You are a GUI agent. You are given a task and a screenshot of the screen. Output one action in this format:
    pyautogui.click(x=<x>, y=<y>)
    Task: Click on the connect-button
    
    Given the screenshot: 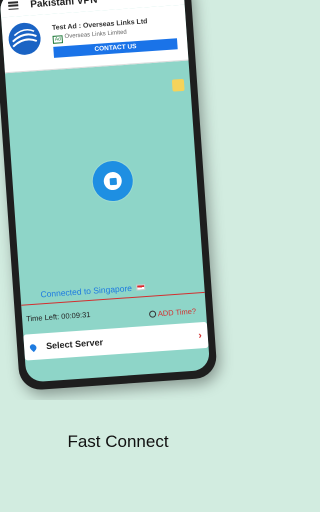 What is the action you would take?
    pyautogui.click(x=113, y=181)
    